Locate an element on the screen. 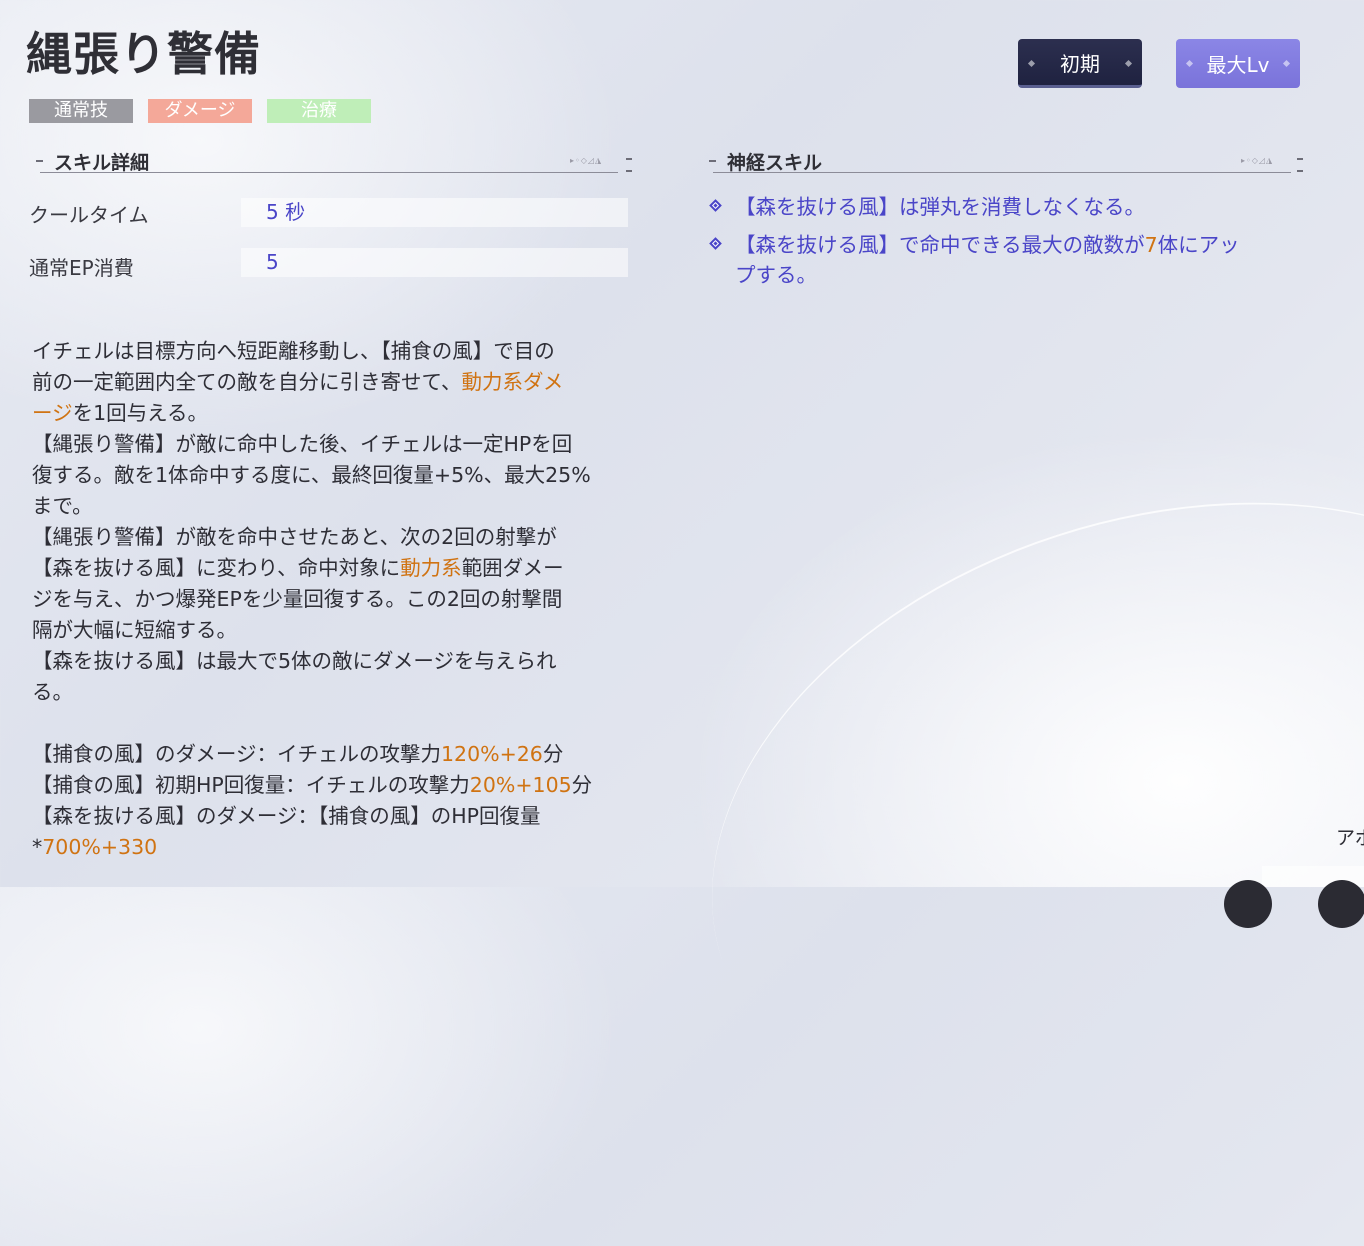 Image resolution: width=1364 pixels, height=1246 pixels. initial-level-button: 初期 is located at coordinates (1080, 63).